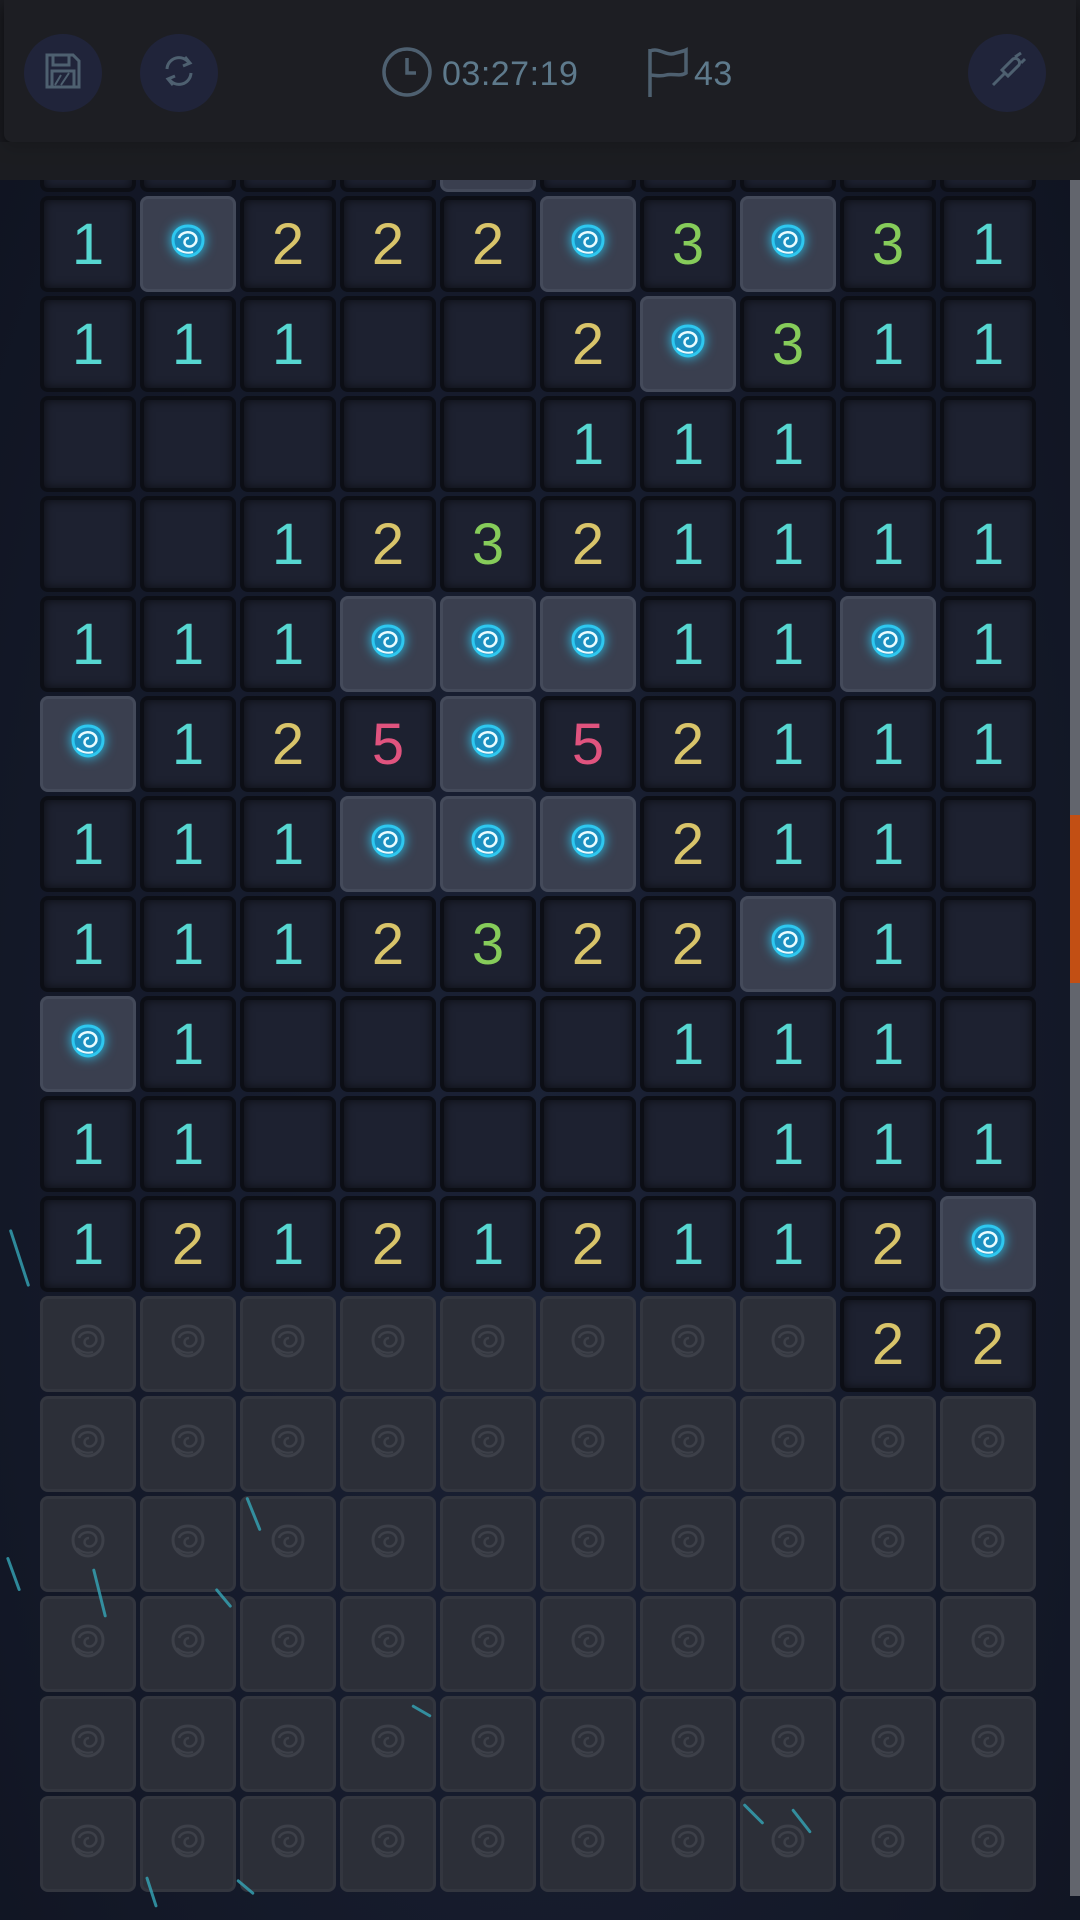  I want to click on cell-number: 5, so click(588, 744).